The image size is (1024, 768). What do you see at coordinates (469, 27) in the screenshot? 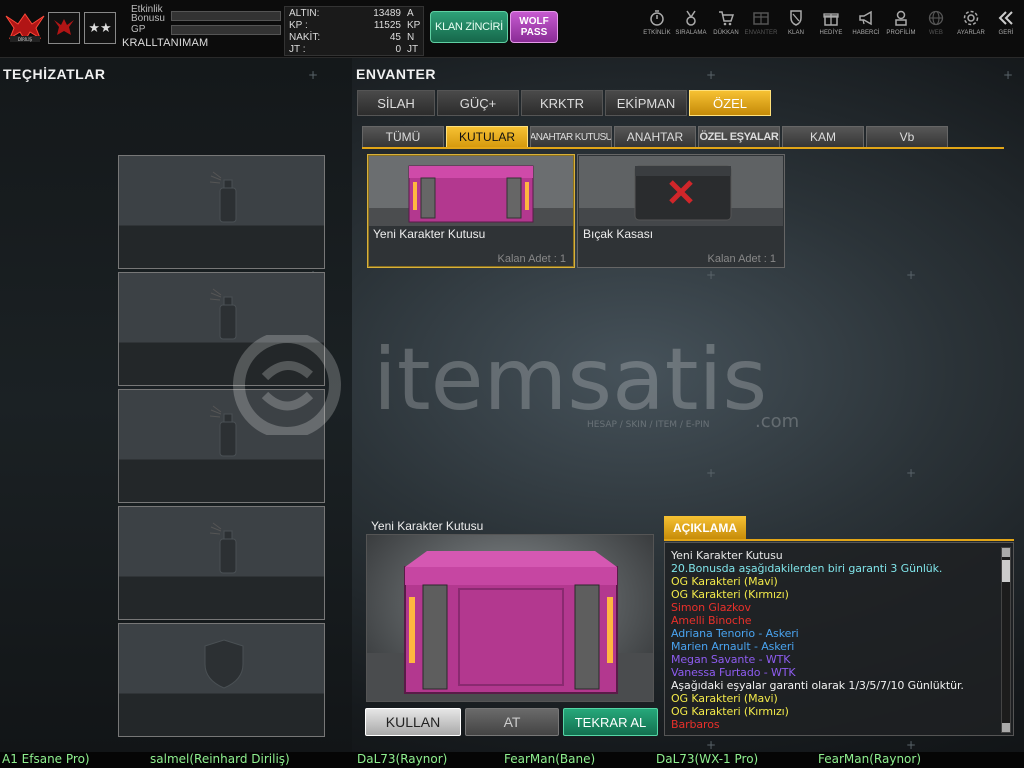
I see `klan-chain-button: KLAN ZİNCİRİ` at bounding box center [469, 27].